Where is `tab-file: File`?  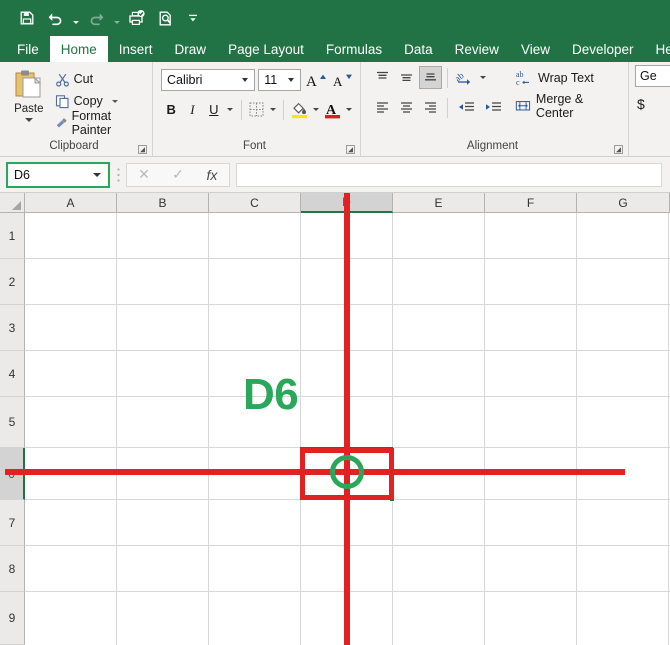 tab-file: File is located at coordinates (28, 49).